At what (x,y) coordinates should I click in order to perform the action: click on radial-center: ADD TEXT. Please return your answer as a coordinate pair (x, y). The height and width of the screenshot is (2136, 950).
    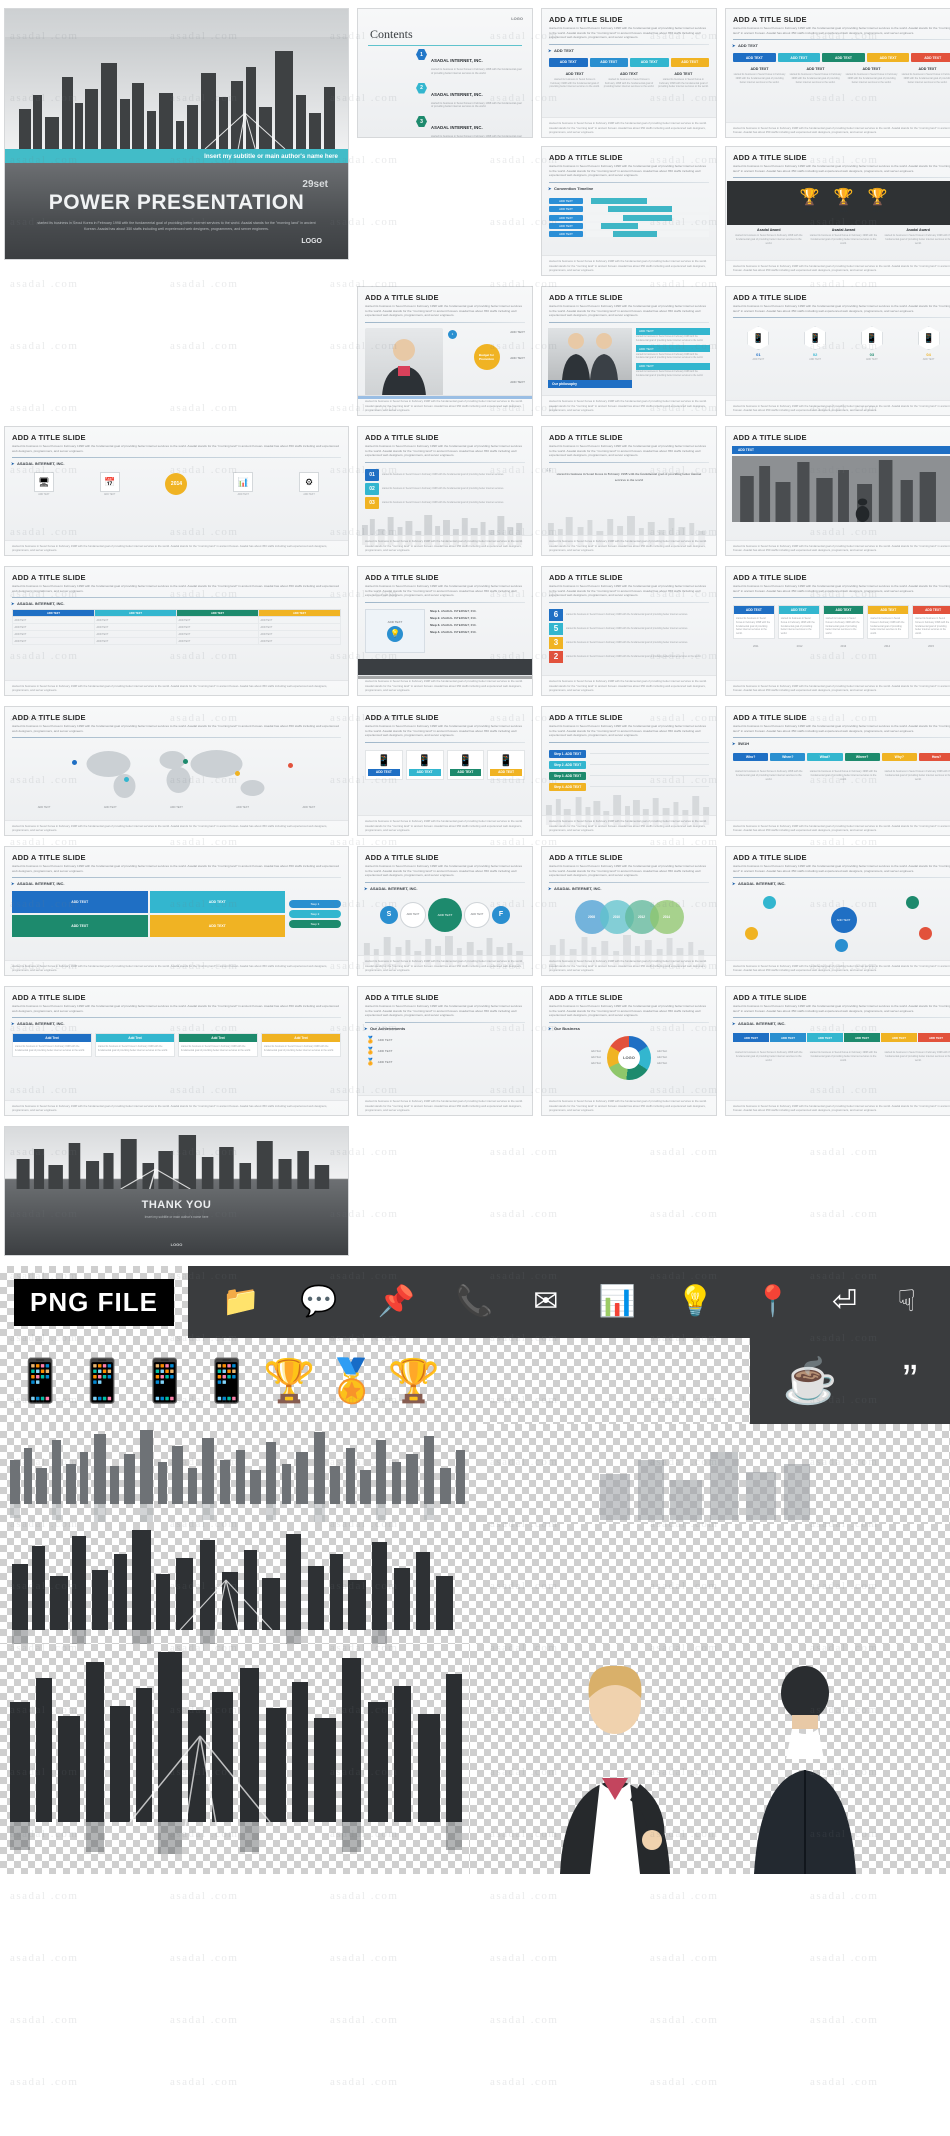
    Looking at the image, I should click on (843, 920).